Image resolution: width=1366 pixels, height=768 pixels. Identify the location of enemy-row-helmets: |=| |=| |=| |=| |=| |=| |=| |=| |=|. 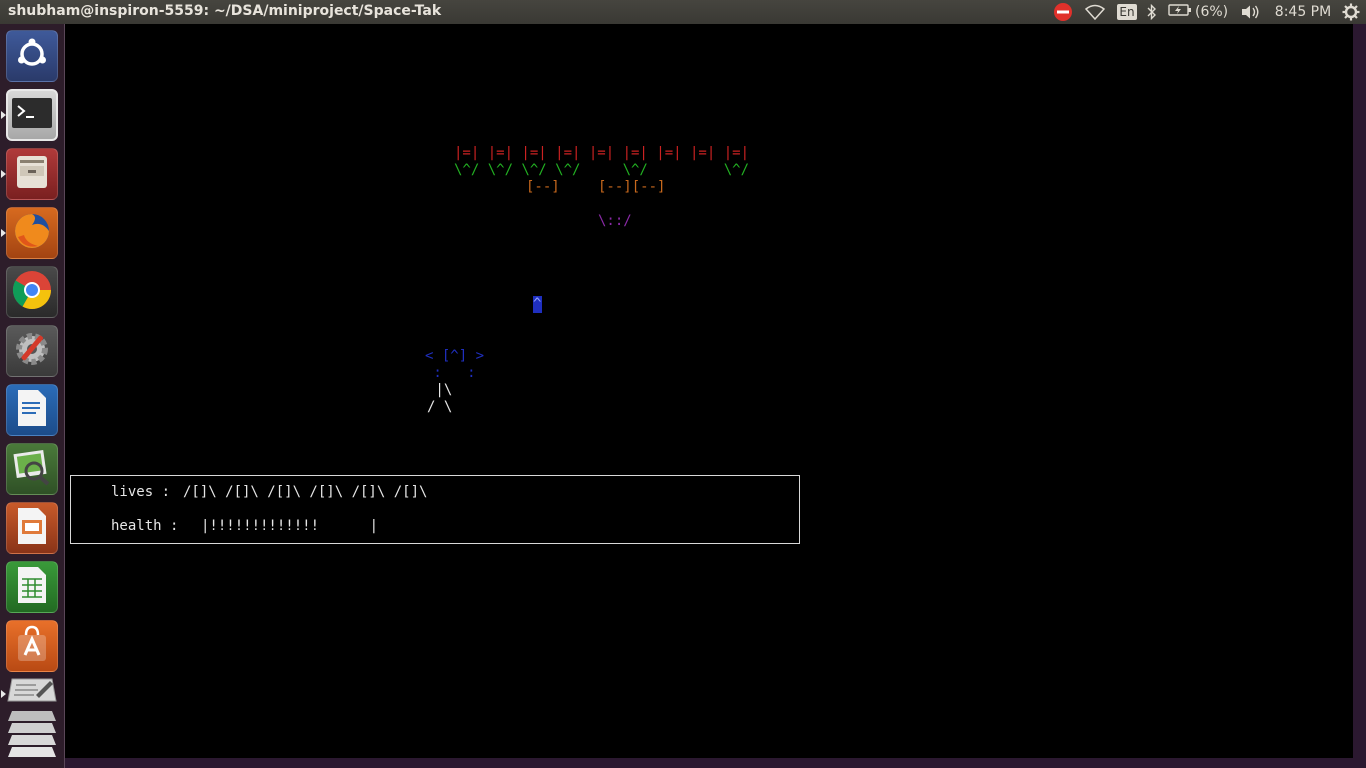
(602, 153).